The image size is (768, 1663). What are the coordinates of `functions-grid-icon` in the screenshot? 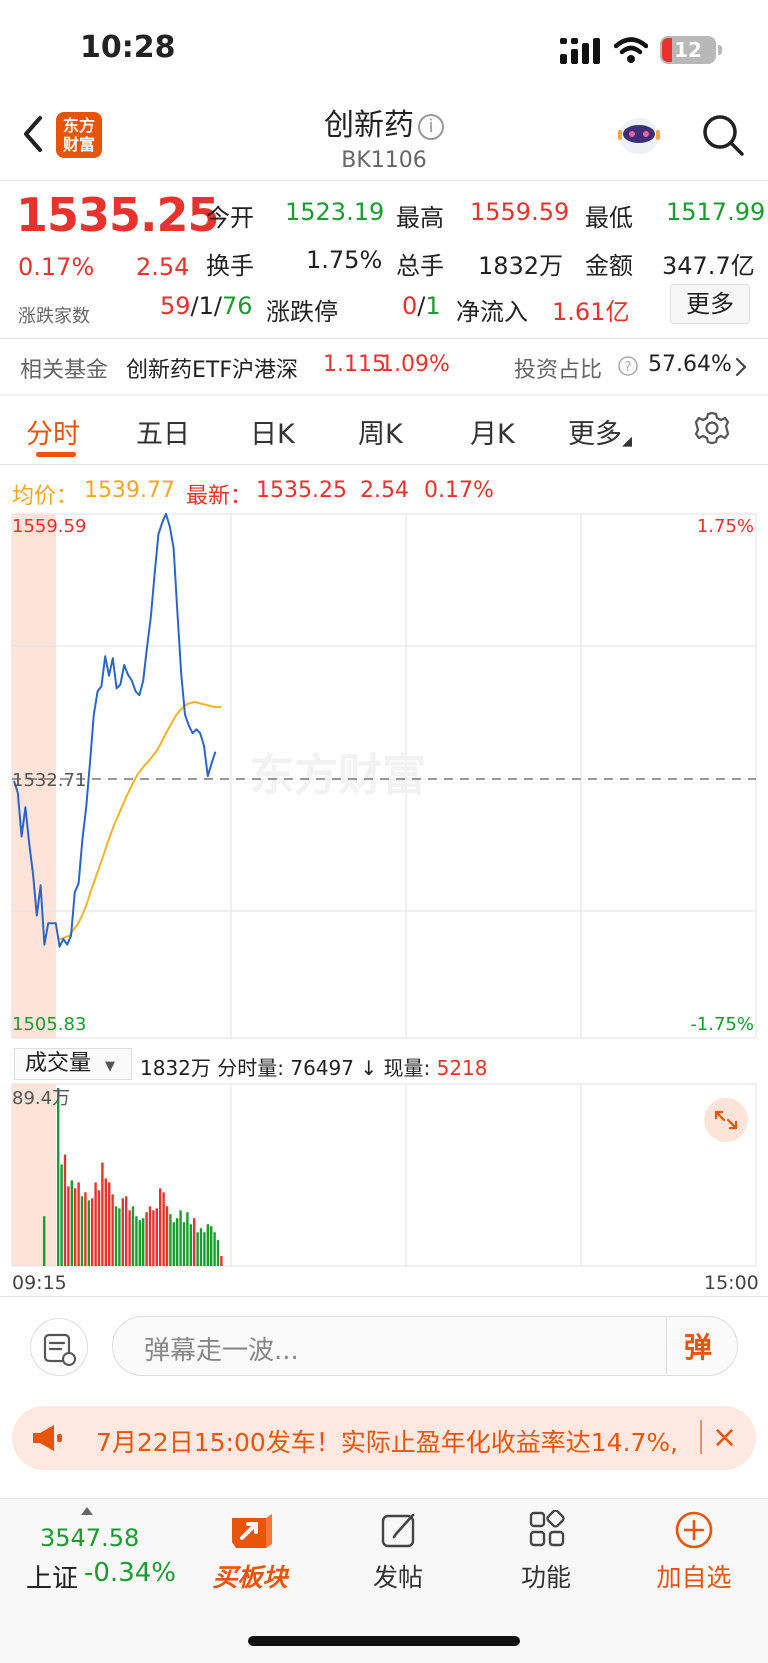 It's located at (547, 1529).